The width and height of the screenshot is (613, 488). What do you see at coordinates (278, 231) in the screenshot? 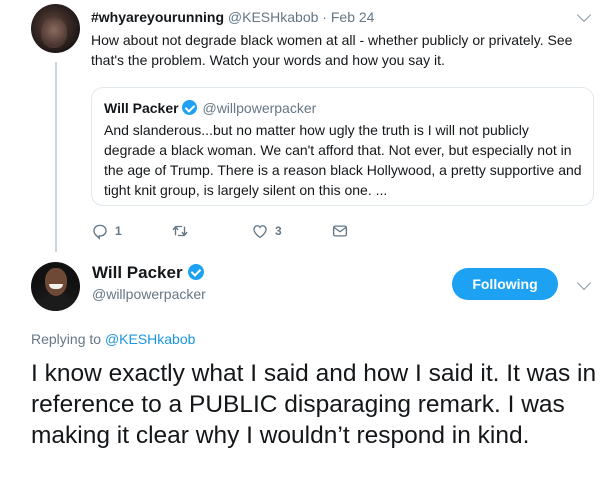
I see `like-count: 3` at bounding box center [278, 231].